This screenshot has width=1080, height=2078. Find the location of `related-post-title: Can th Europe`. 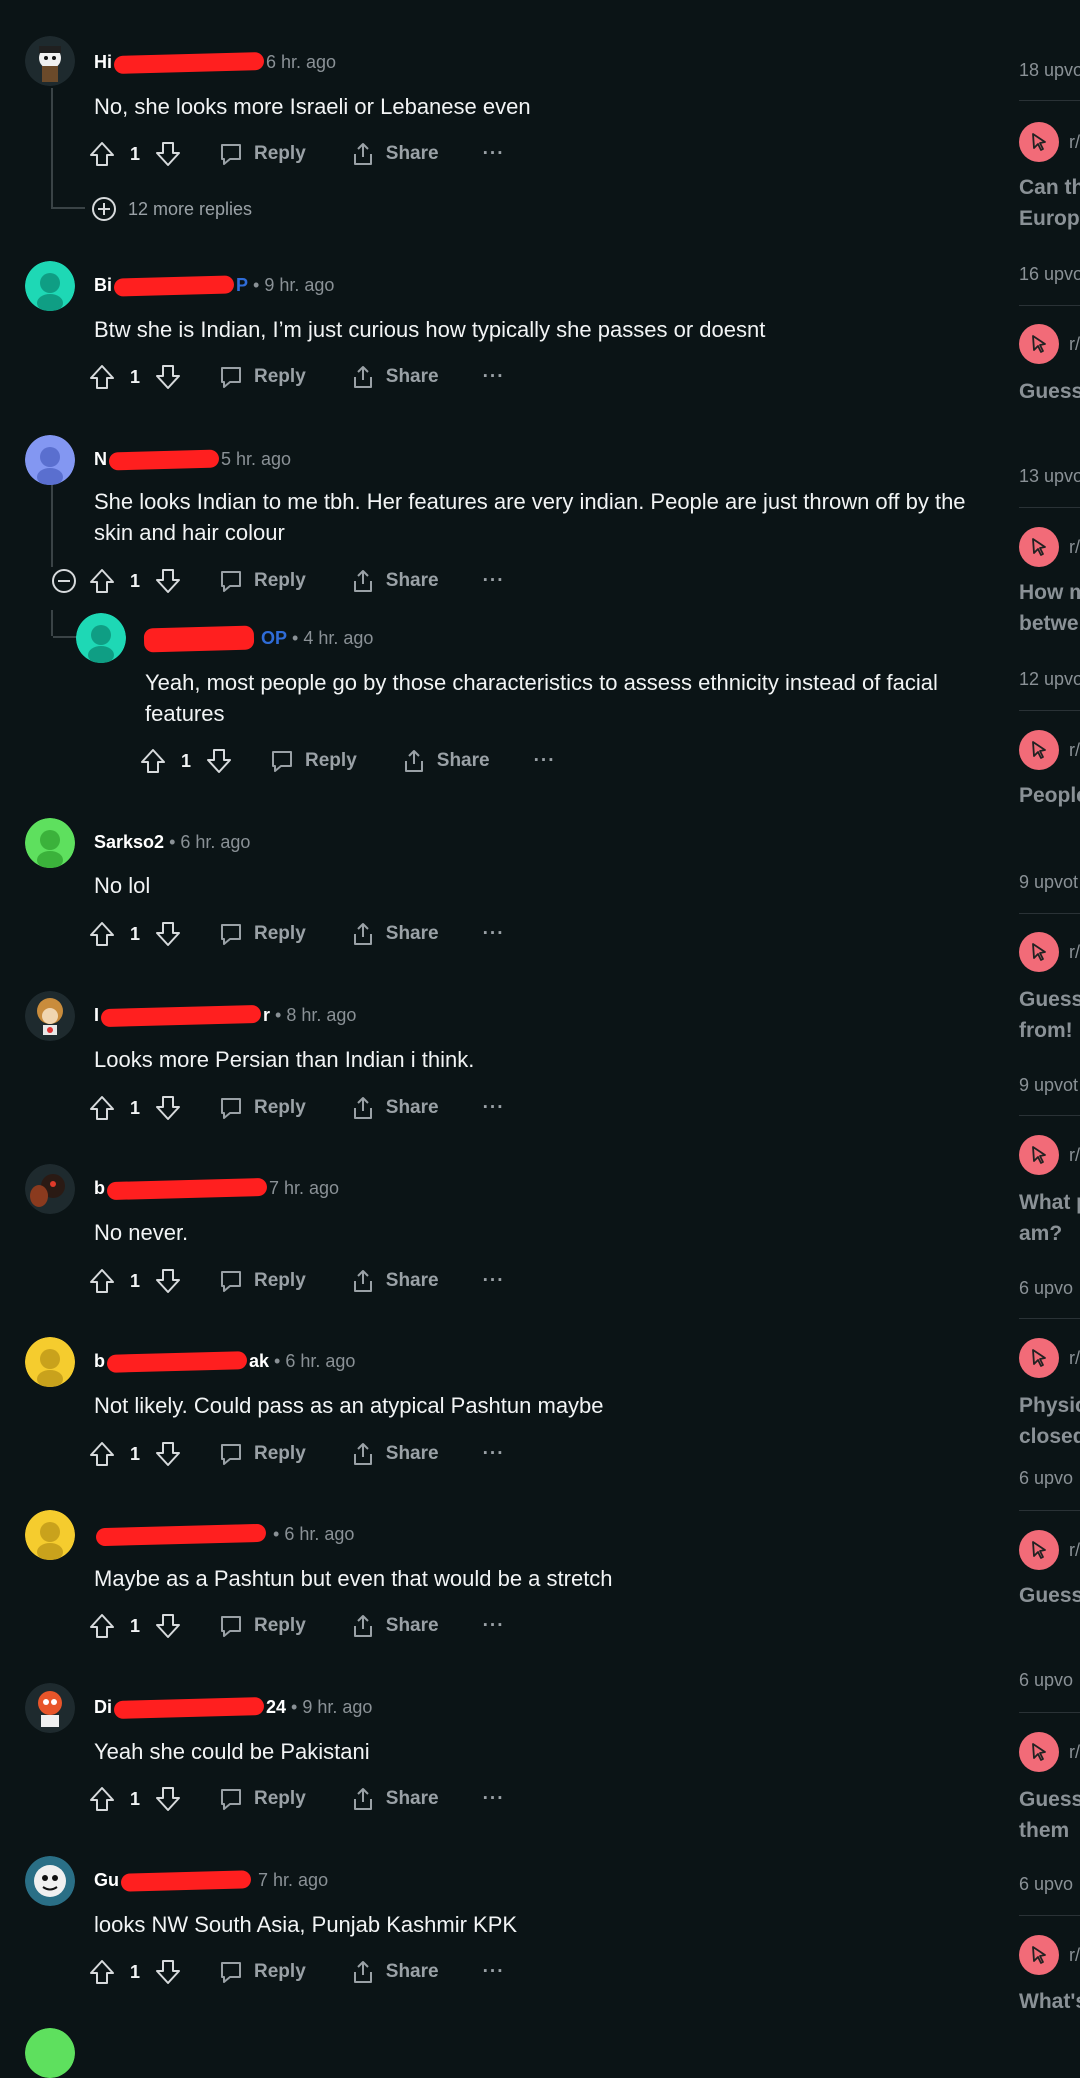

related-post-title: Can th Europe is located at coordinates (1049, 203).